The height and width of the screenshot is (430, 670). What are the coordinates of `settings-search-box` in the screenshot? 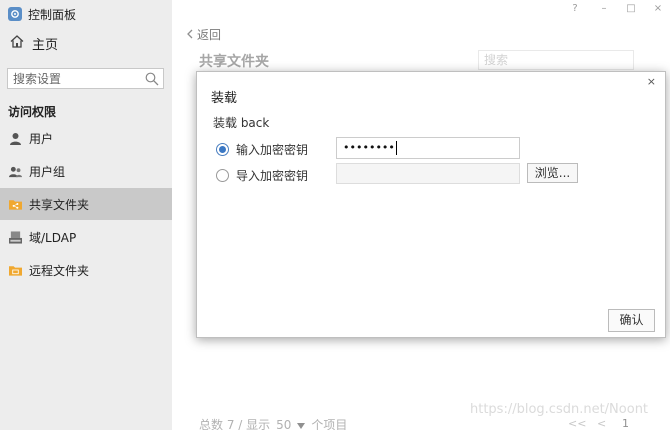 It's located at (85, 78).